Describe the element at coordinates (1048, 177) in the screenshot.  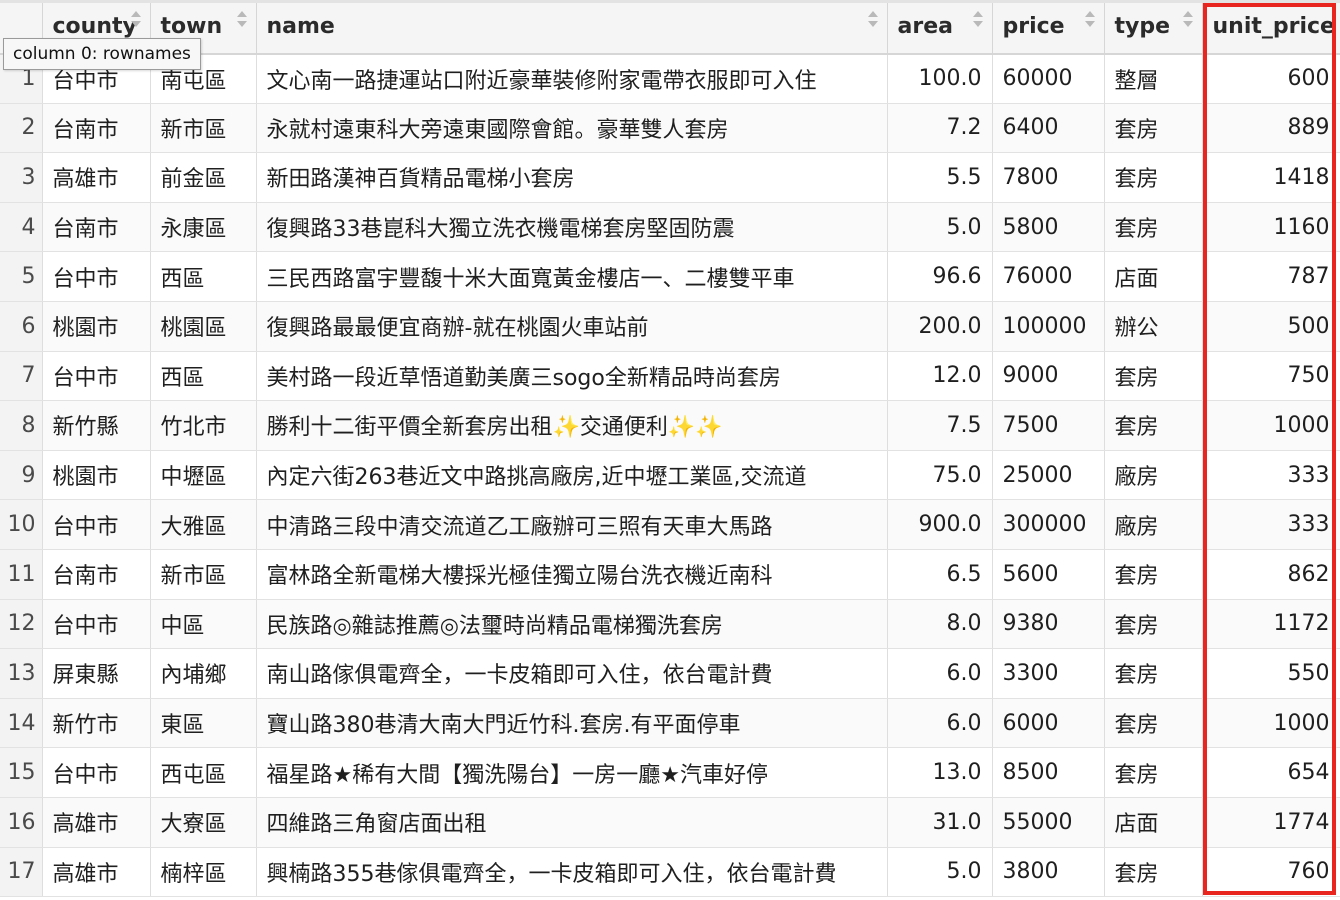
I see `cell-price: 7800` at that location.